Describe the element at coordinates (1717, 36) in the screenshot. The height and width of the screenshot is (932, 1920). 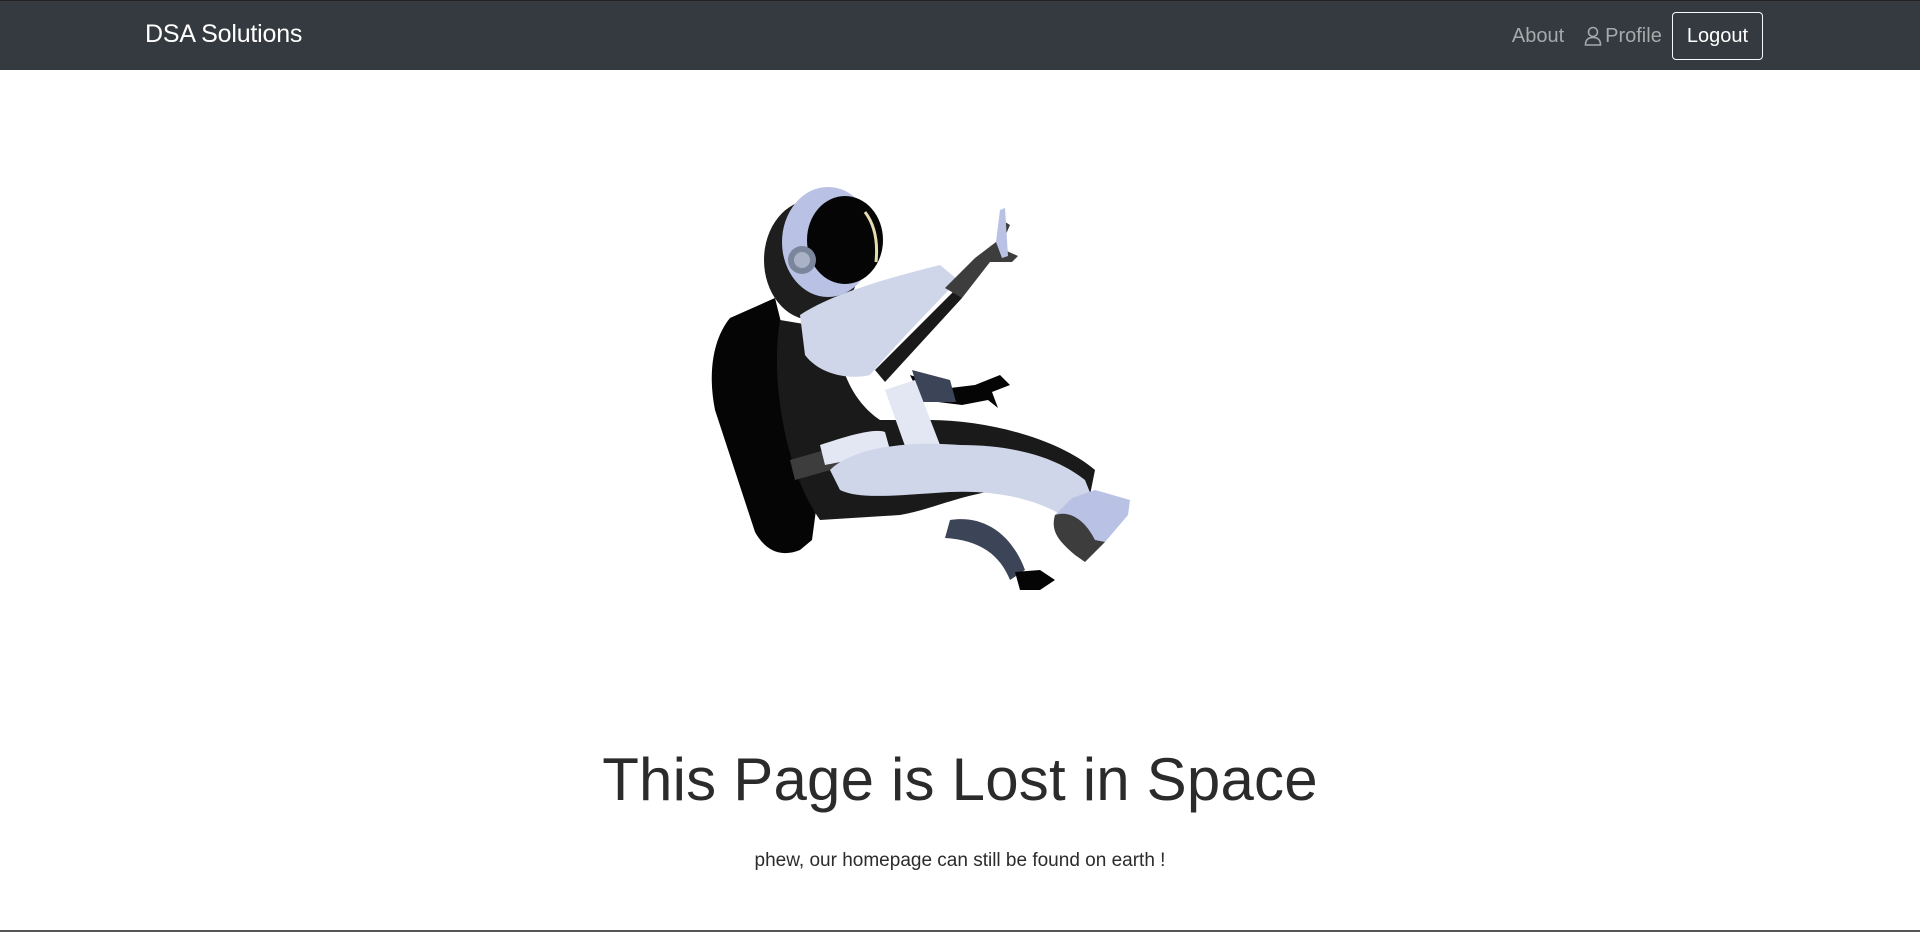
I see `logout-button: Logout` at that location.